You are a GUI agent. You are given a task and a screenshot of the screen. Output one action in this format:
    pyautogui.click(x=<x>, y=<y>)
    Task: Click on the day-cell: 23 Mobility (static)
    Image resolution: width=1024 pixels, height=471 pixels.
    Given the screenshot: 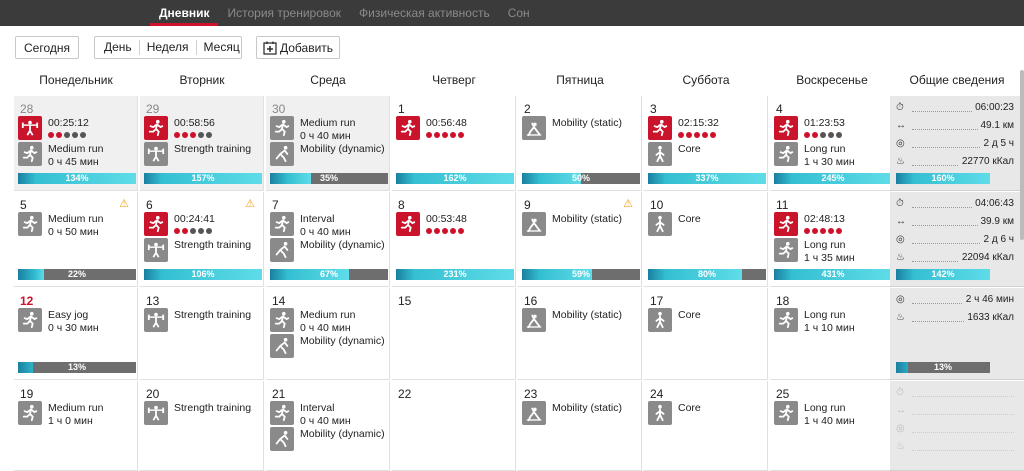 What is the action you would take?
    pyautogui.click(x=580, y=426)
    